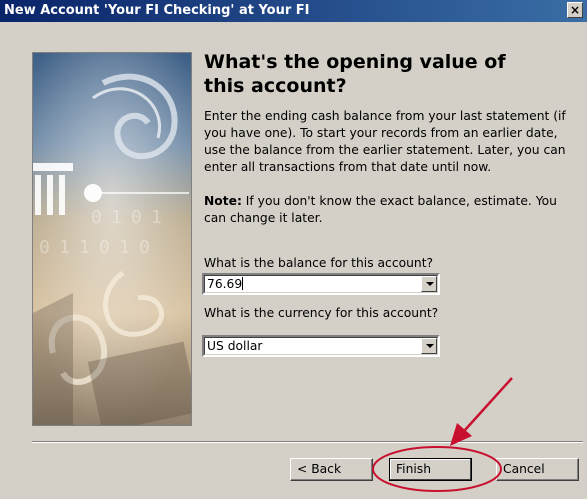 This screenshot has width=587, height=499. I want to click on currency-label: What is the currency for this account?, so click(321, 313).